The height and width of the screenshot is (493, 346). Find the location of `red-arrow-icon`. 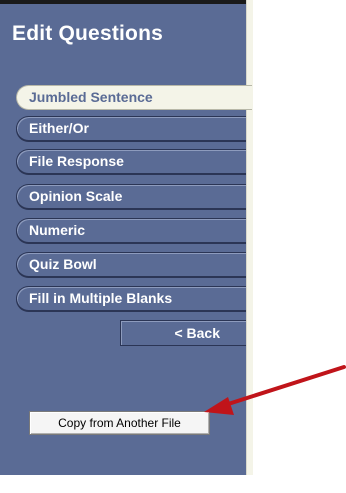

red-arrow-icon is located at coordinates (275, 390).